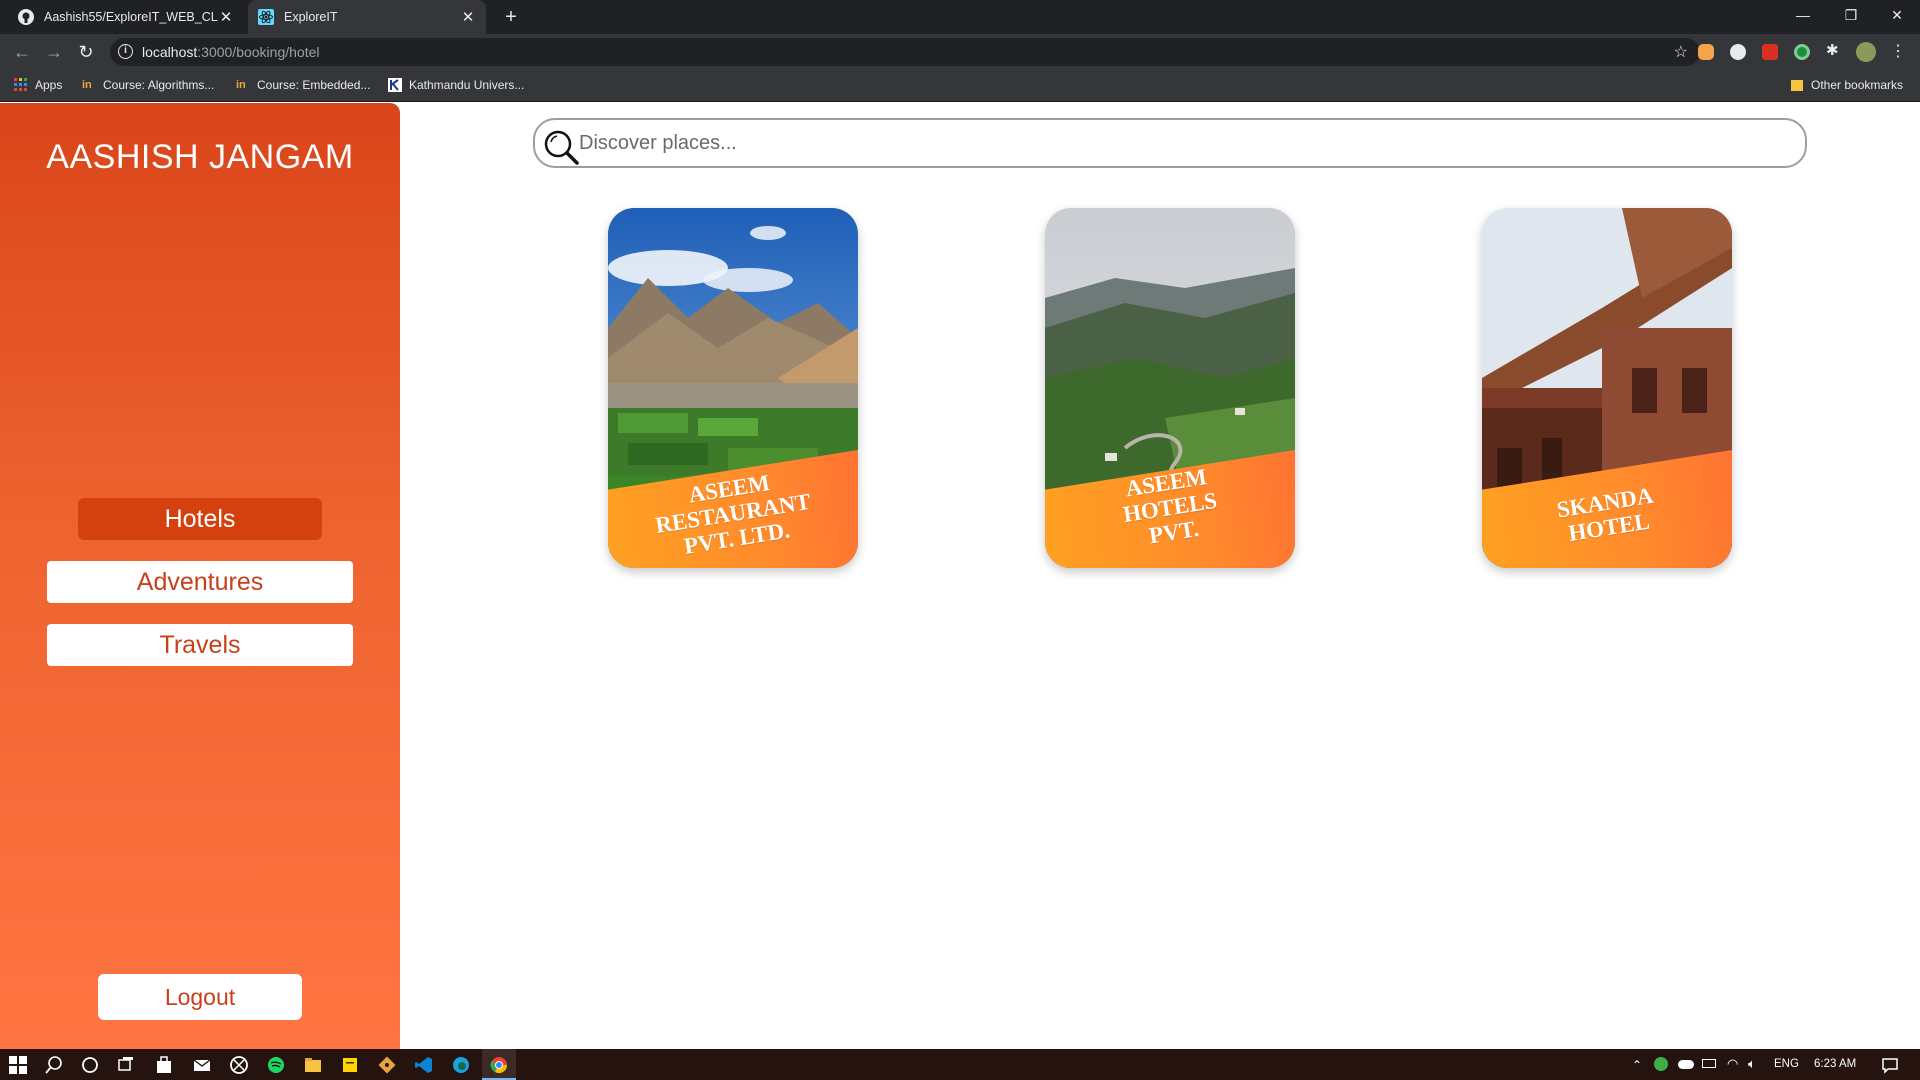 The image size is (1920, 1080). Describe the element at coordinates (200, 157) in the screenshot. I see `brand-title: AASHISH JANGAM` at that location.